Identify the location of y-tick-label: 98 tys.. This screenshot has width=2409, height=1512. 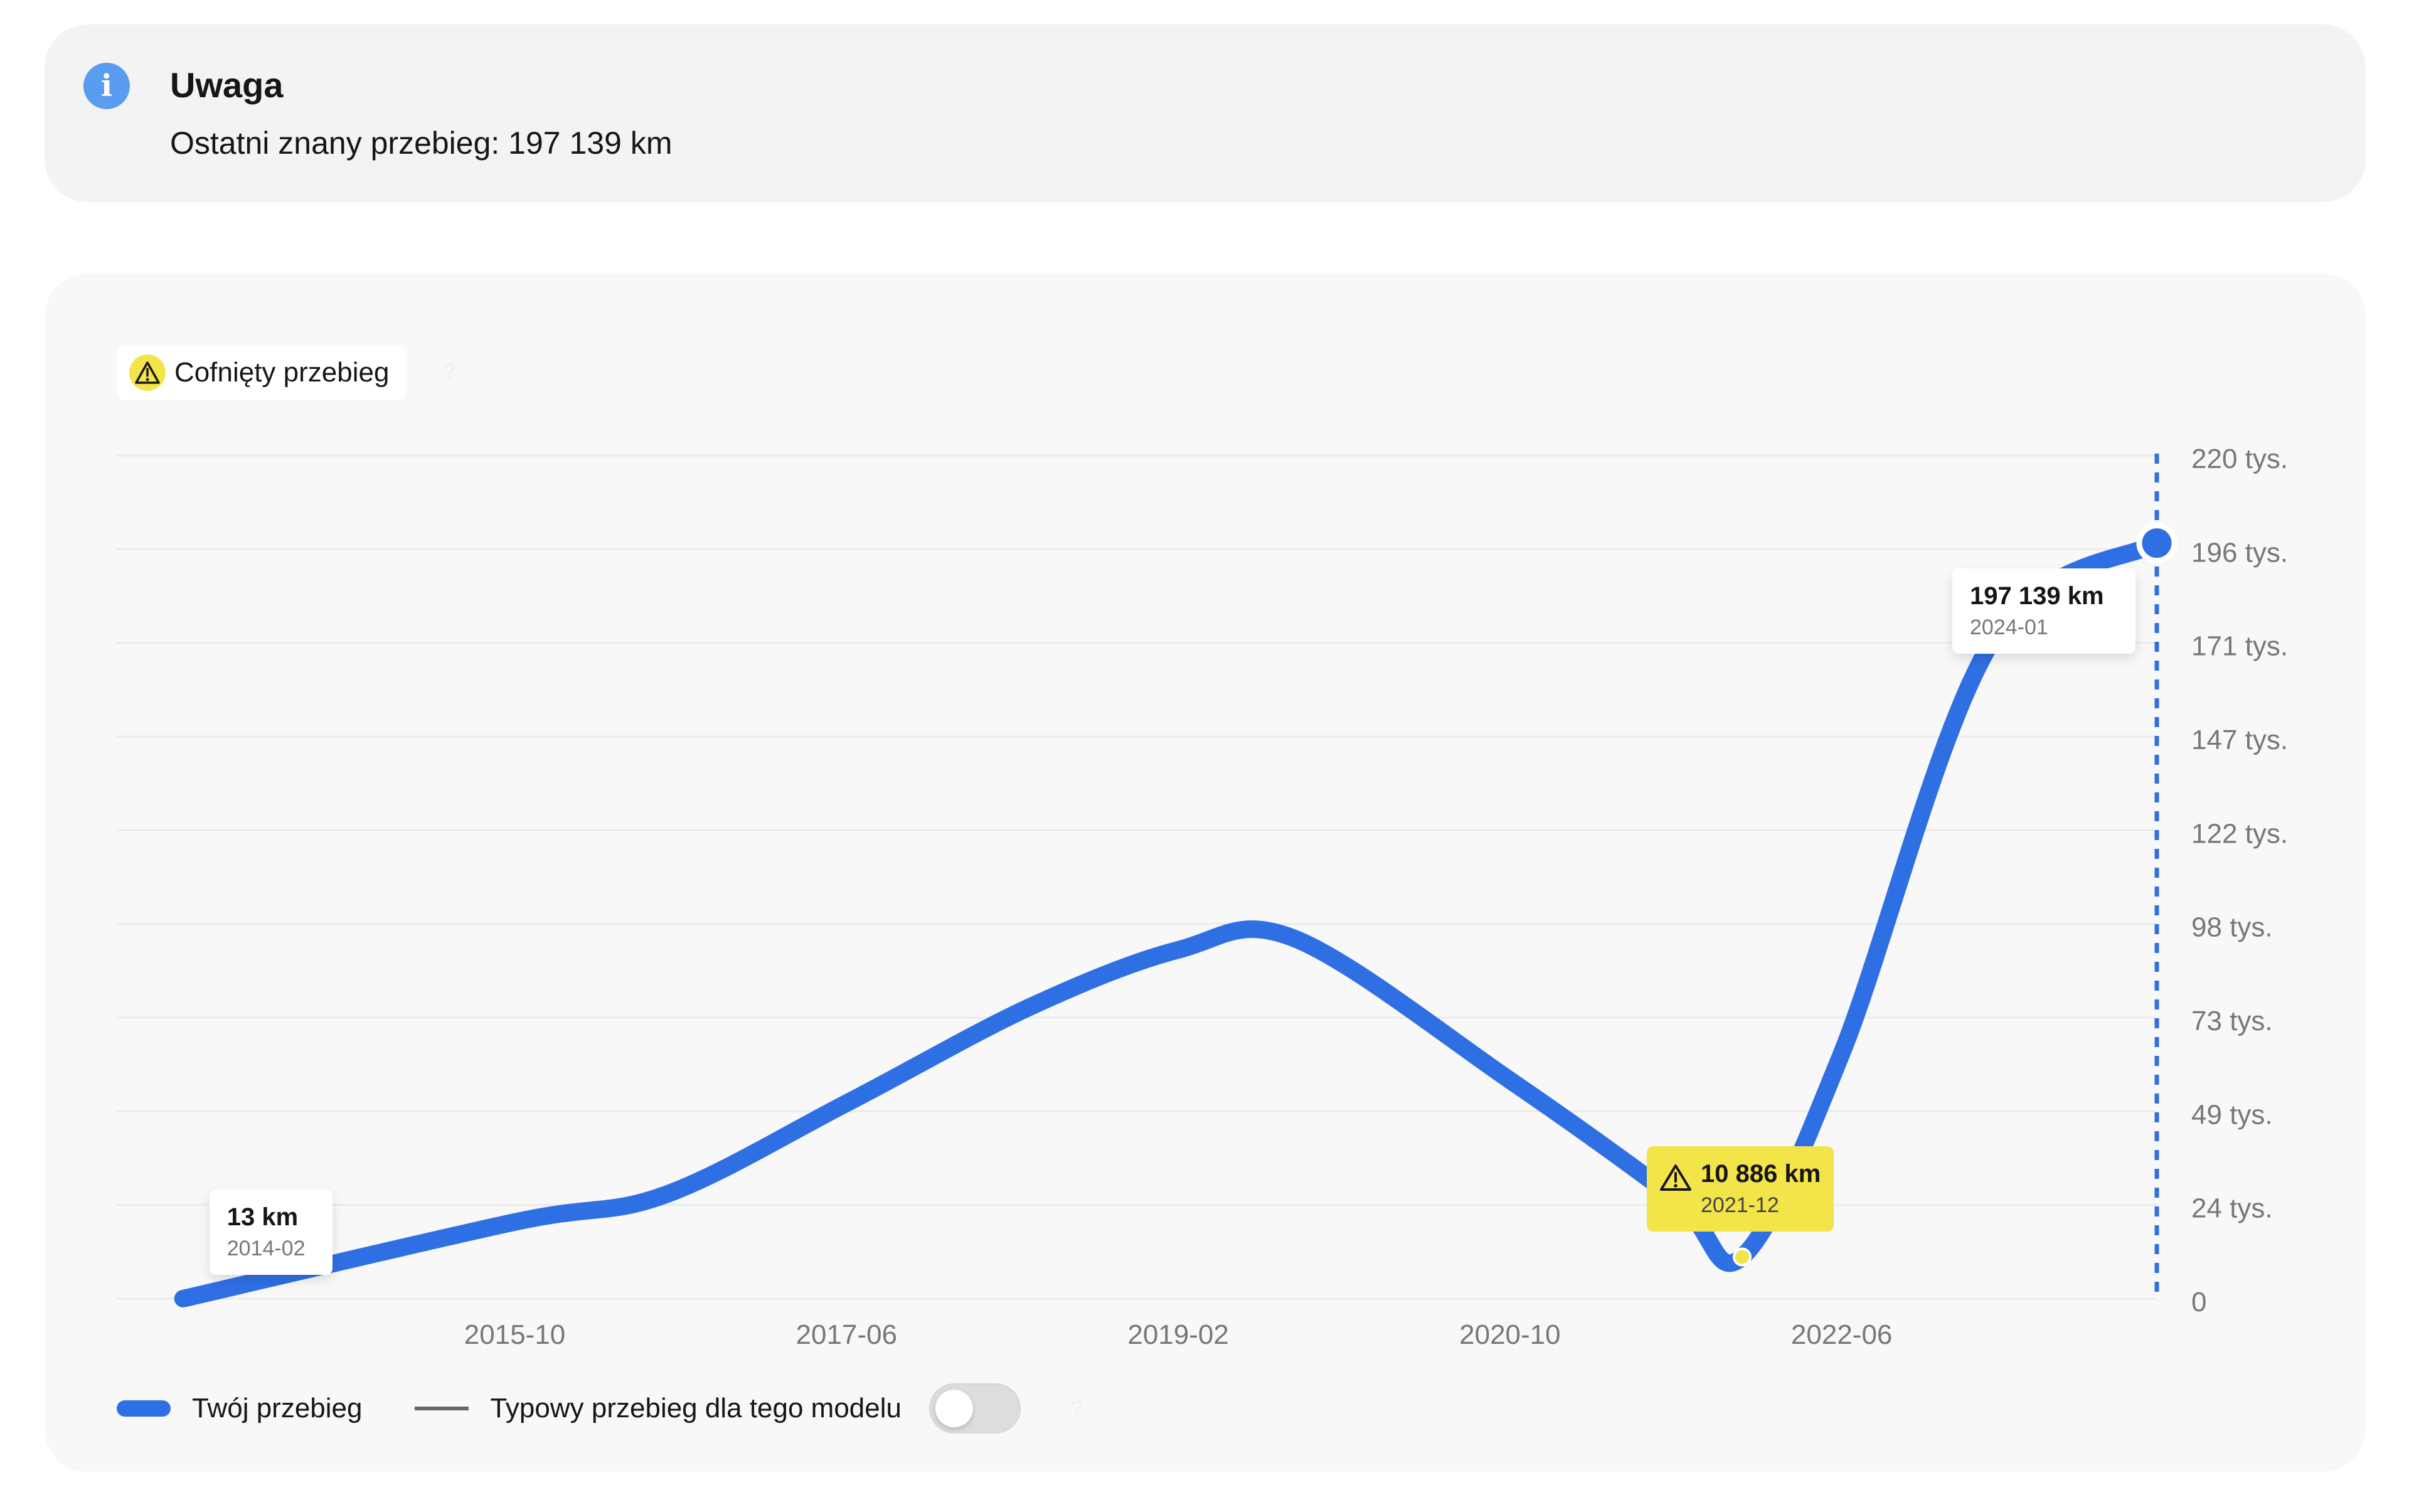
(2232, 927).